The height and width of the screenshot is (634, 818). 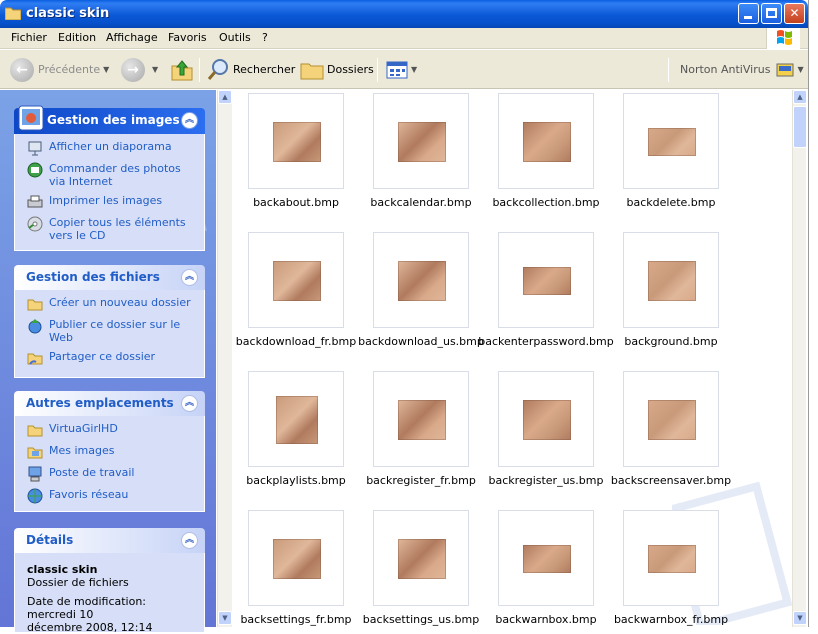 What do you see at coordinates (813, 313) in the screenshot?
I see `background-window-edge` at bounding box center [813, 313].